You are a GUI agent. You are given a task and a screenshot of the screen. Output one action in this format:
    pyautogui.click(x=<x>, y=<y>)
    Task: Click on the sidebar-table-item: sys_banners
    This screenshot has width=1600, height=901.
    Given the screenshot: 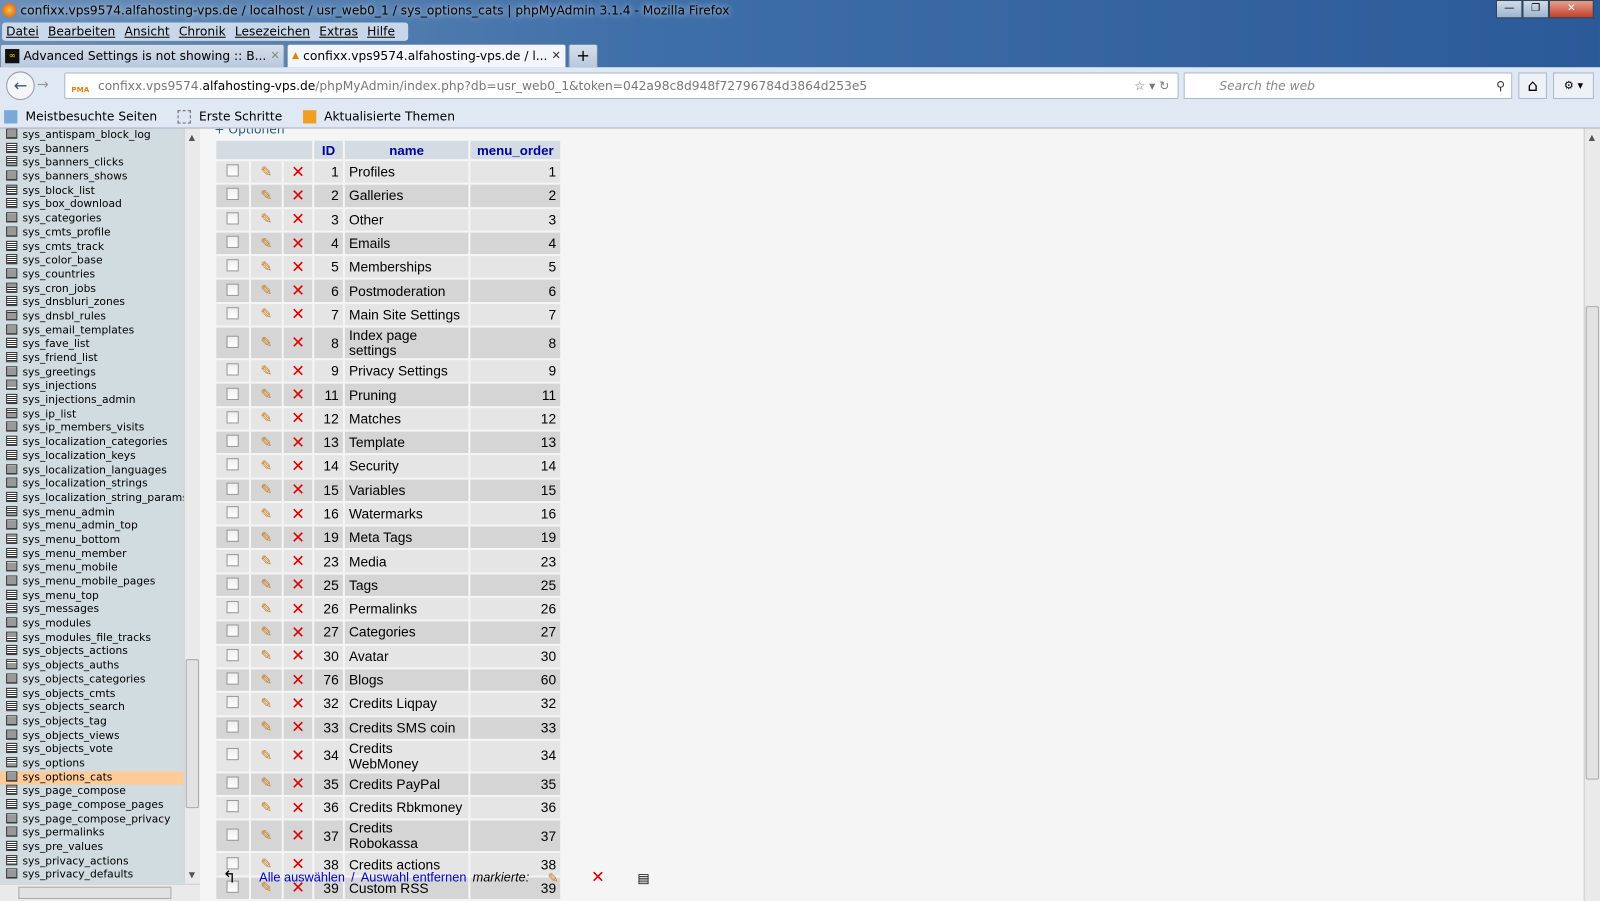 What is the action you would take?
    pyautogui.click(x=92, y=150)
    